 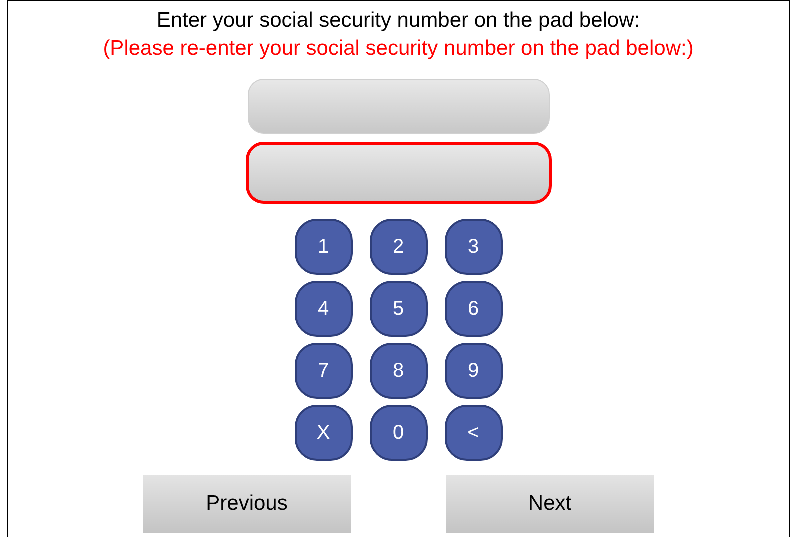 I want to click on keypad-key: 4, so click(x=323, y=309).